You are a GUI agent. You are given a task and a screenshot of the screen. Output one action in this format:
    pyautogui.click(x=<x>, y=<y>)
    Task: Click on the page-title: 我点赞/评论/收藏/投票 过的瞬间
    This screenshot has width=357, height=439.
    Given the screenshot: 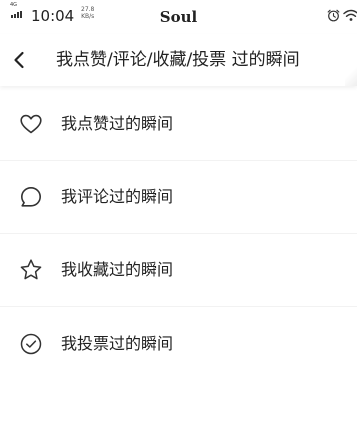 What is the action you would take?
    pyautogui.click(x=178, y=60)
    